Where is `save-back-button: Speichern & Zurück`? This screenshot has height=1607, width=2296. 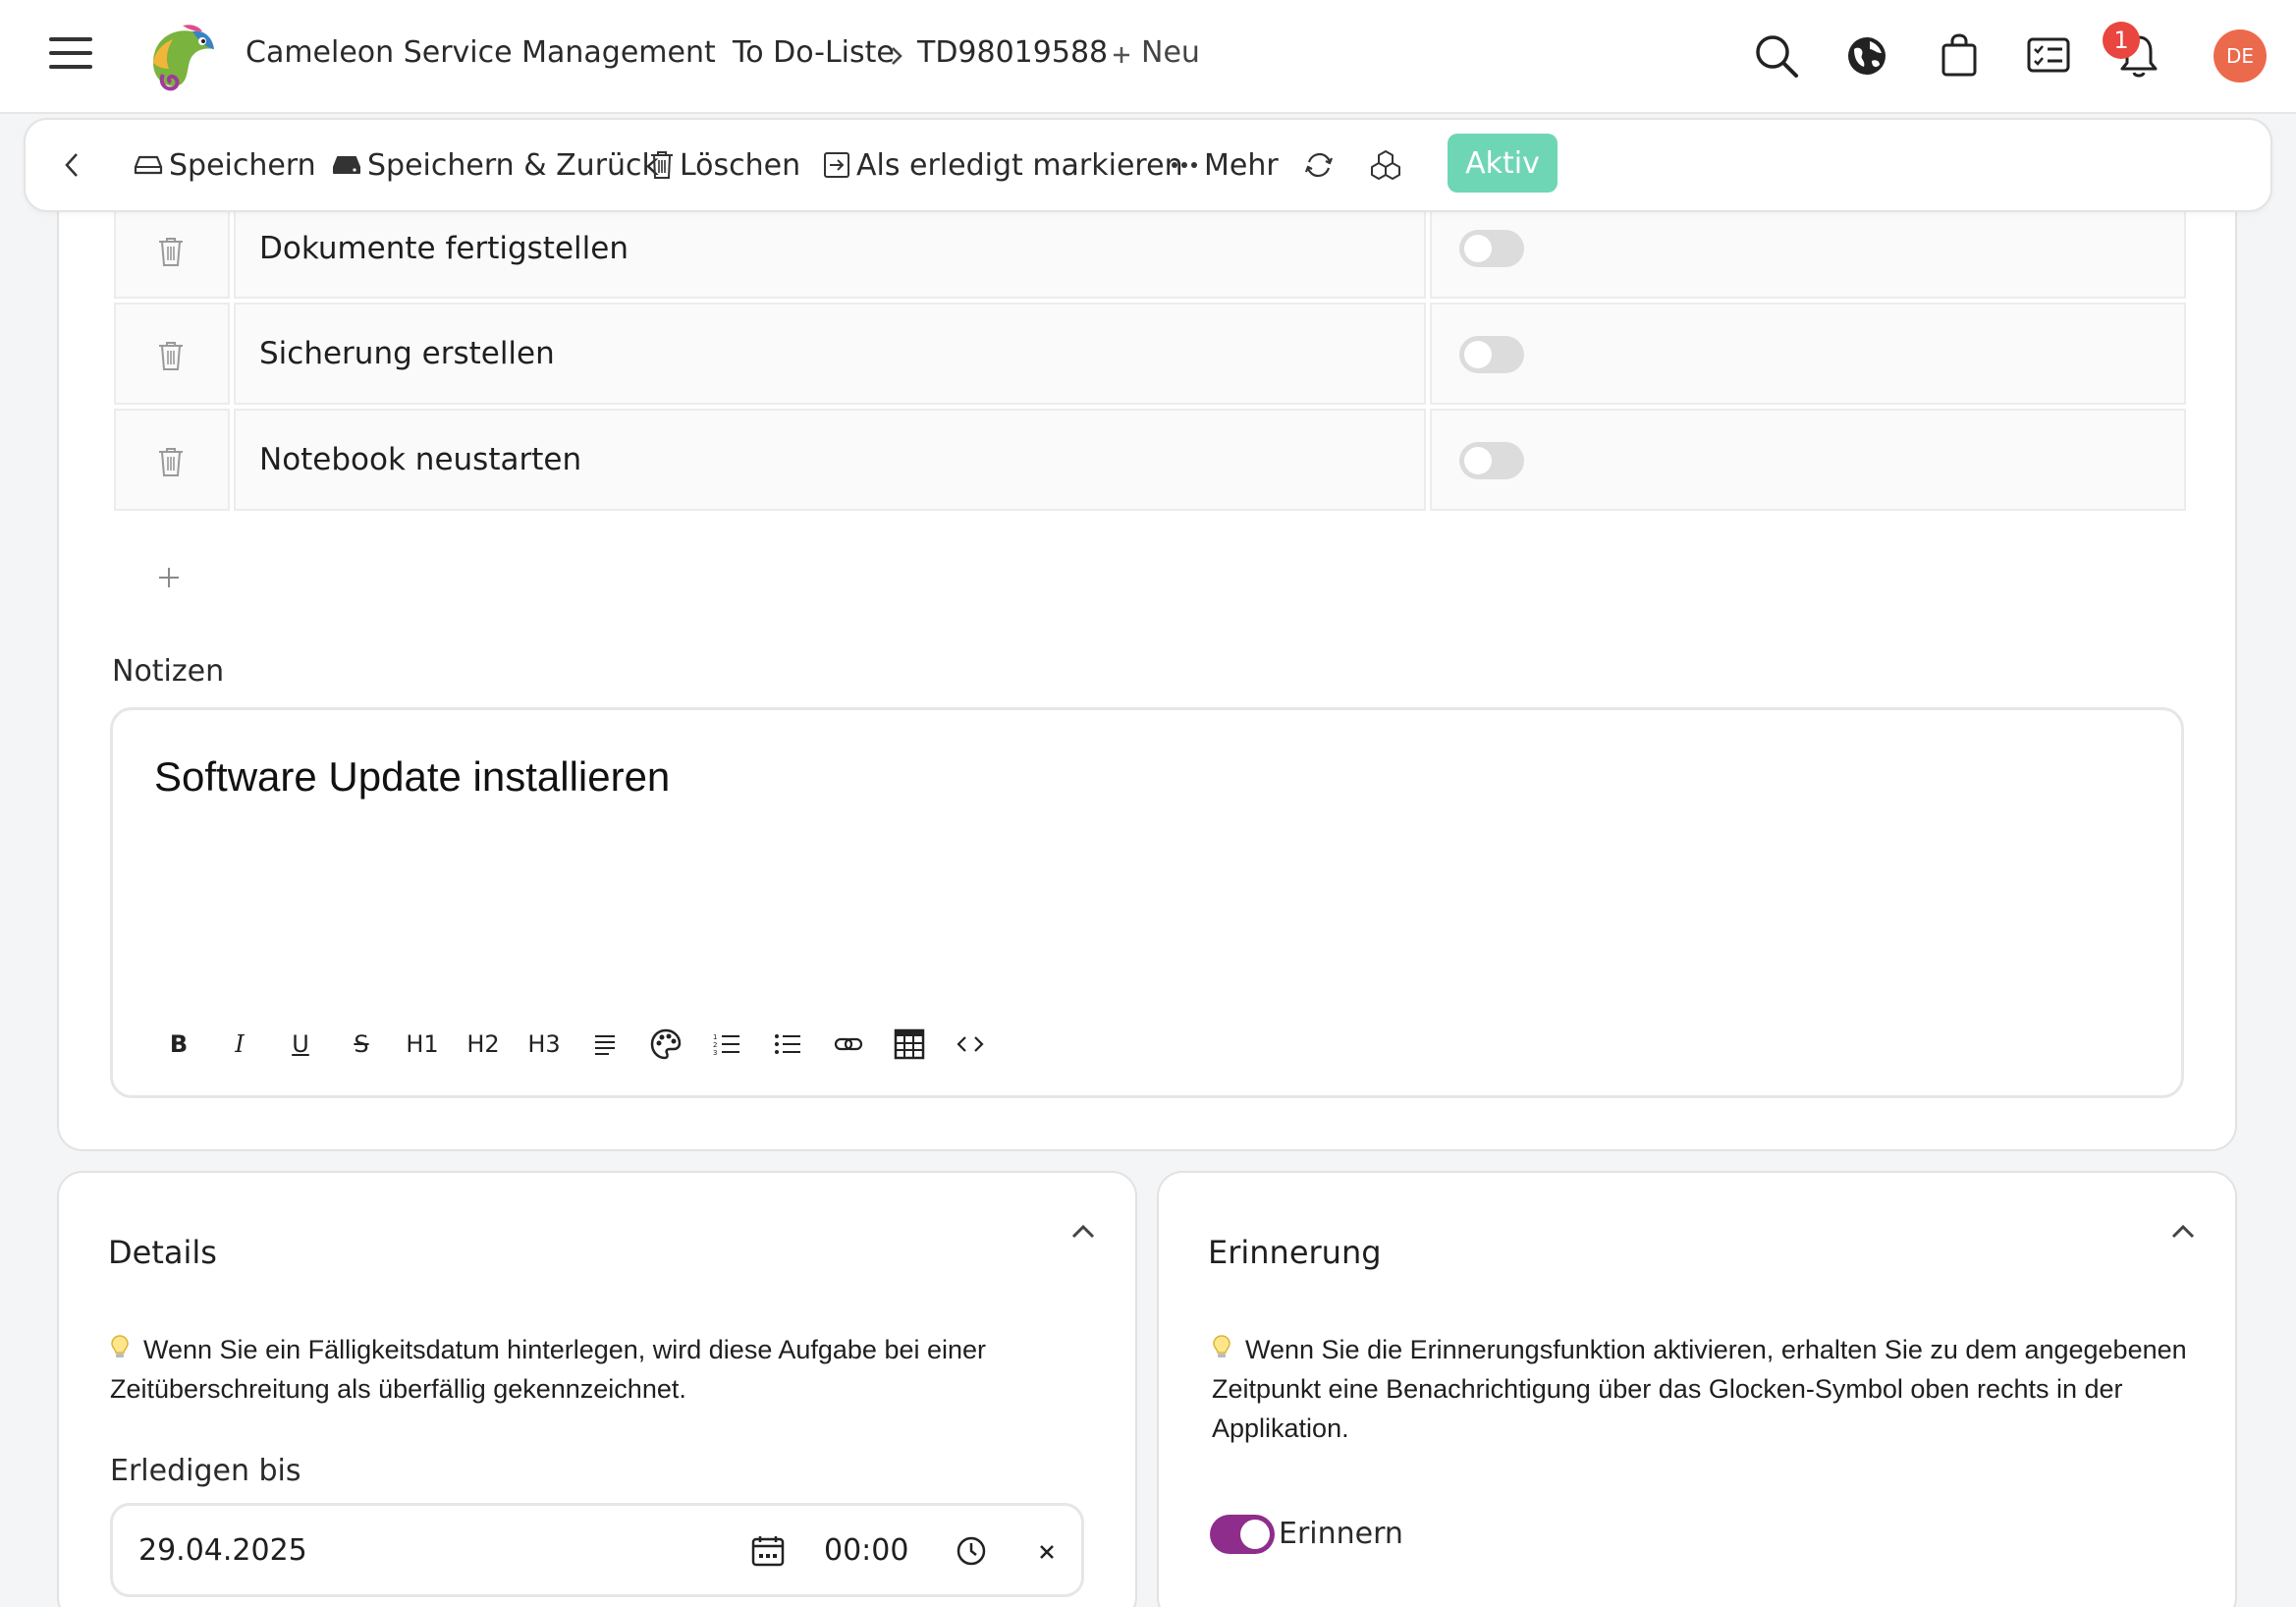
save-back-button: Speichern & Zurück is located at coordinates (495, 165).